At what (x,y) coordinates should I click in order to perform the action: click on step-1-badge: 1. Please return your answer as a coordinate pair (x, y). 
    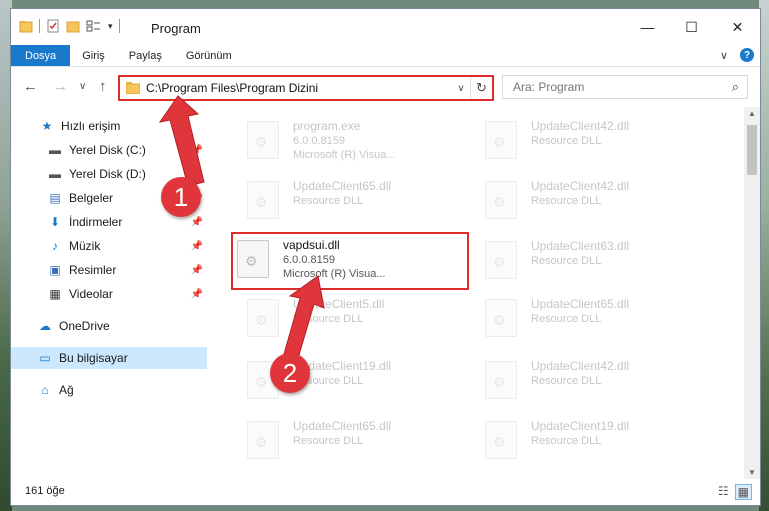
    Looking at the image, I should click on (181, 197).